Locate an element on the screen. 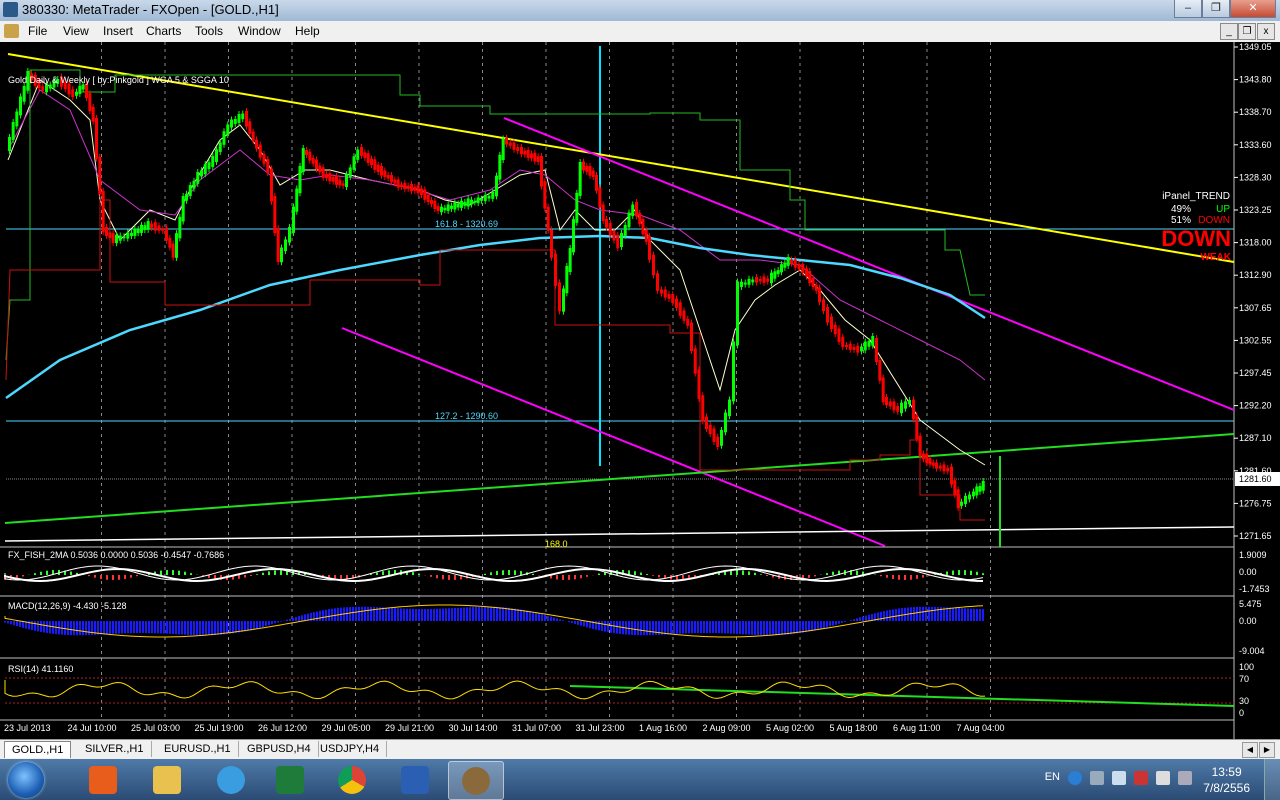  time-label: 1 Aug 16:00 is located at coordinates (663, 728).